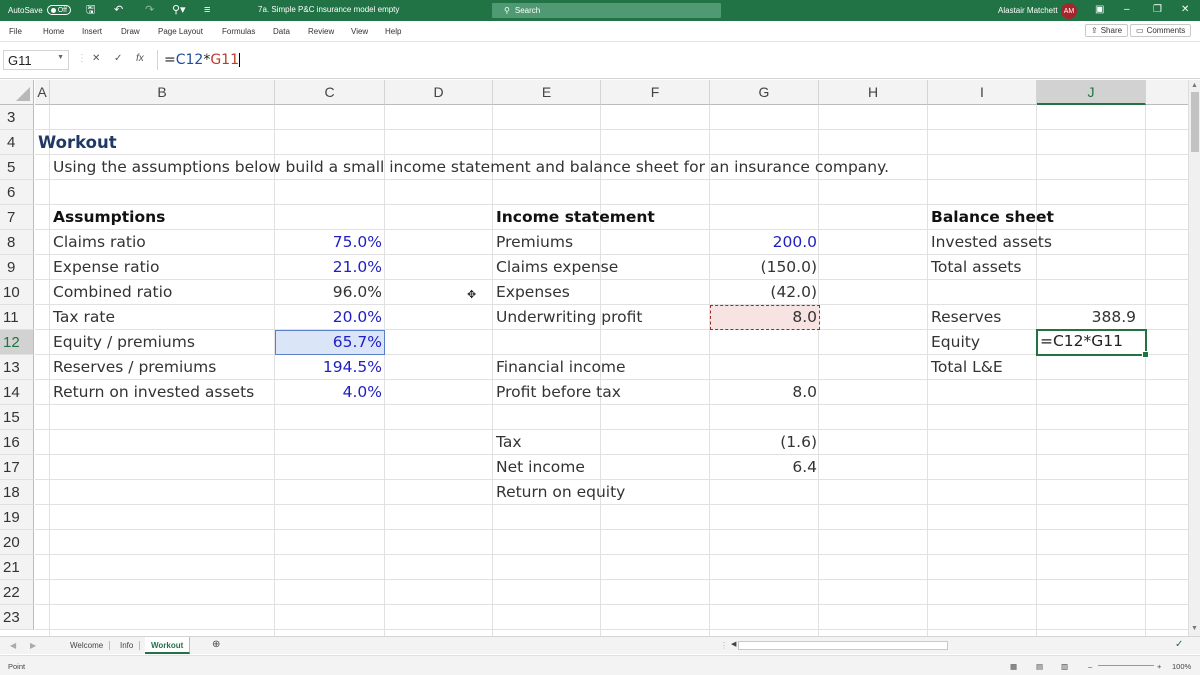 Image resolution: width=1200 pixels, height=675 pixels. What do you see at coordinates (53, 31) in the screenshot?
I see `tab-home: Home` at bounding box center [53, 31].